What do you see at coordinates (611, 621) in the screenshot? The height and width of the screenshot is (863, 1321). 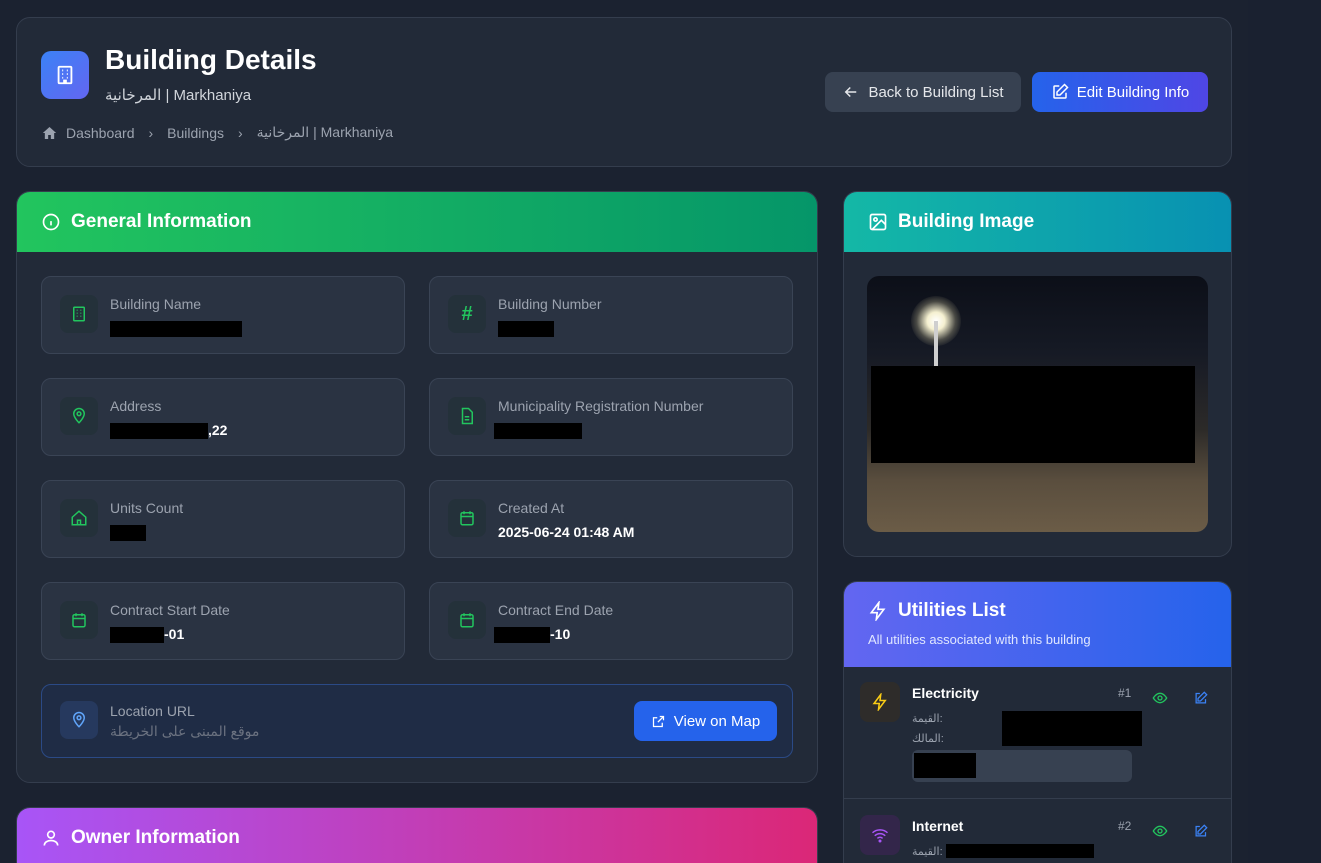 I see `contract-end-field: Contract End Date -10` at bounding box center [611, 621].